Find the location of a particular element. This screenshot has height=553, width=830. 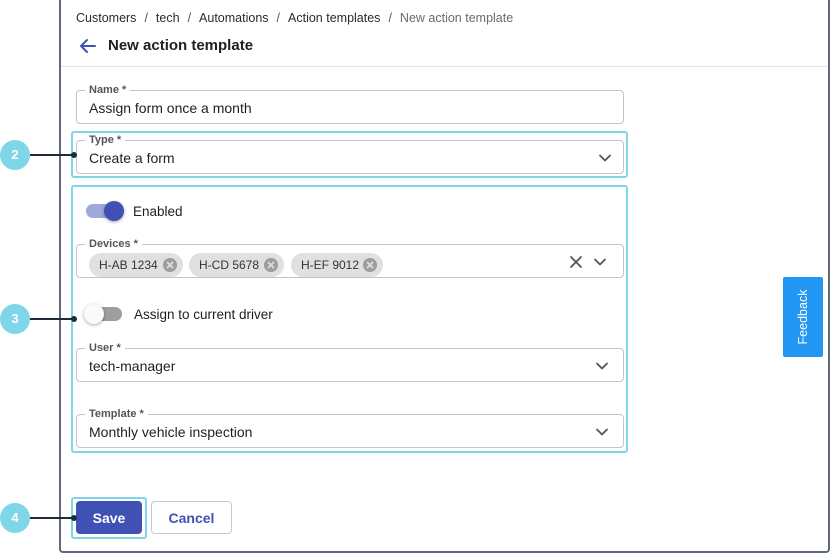

breadcrumb-action-templates: Action templates is located at coordinates (334, 18).